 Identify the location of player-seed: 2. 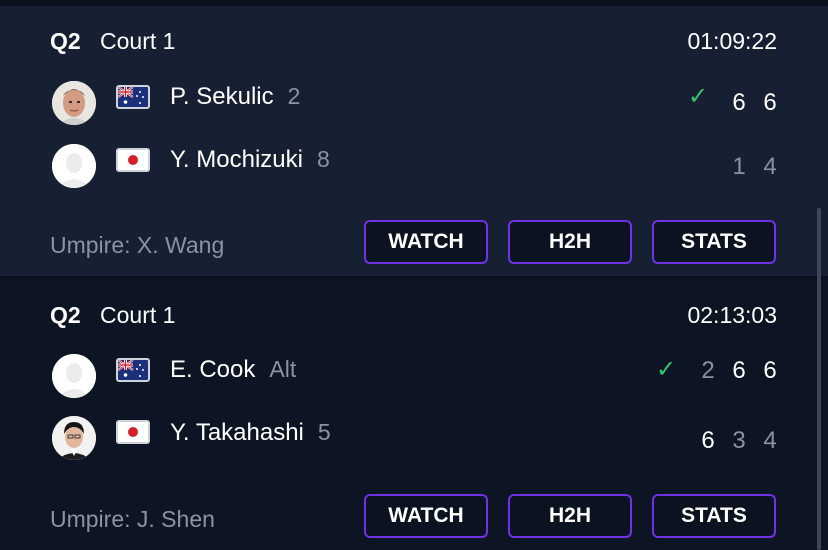
(294, 96).